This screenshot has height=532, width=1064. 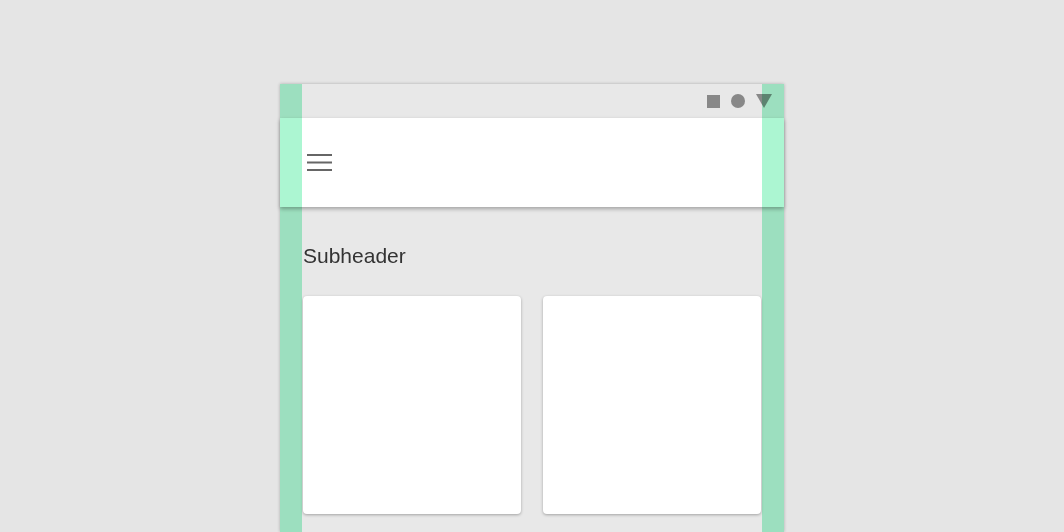 What do you see at coordinates (713, 101) in the screenshot?
I see `square-icon` at bounding box center [713, 101].